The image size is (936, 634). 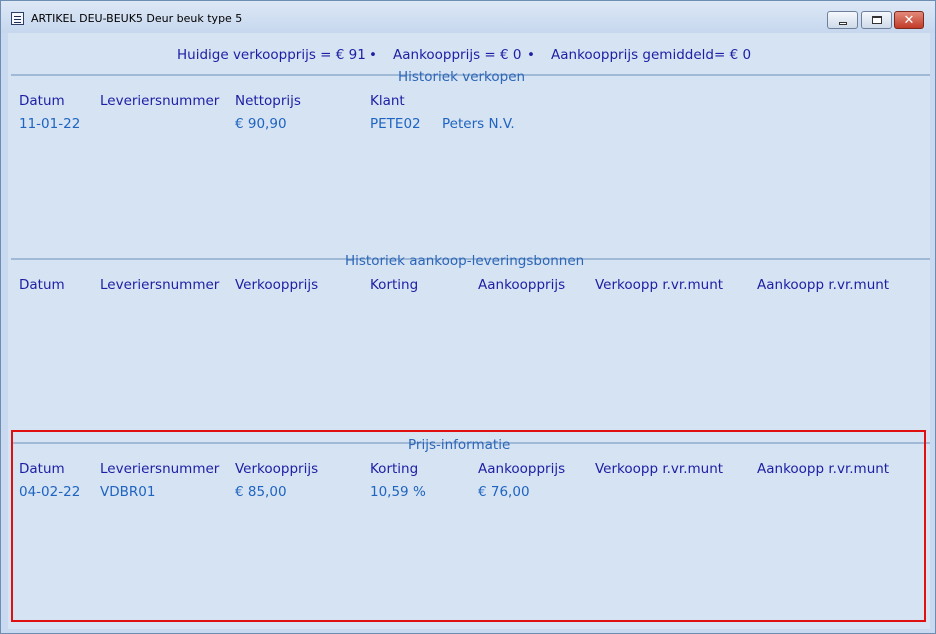 I want to click on minimize-button, so click(x=842, y=20).